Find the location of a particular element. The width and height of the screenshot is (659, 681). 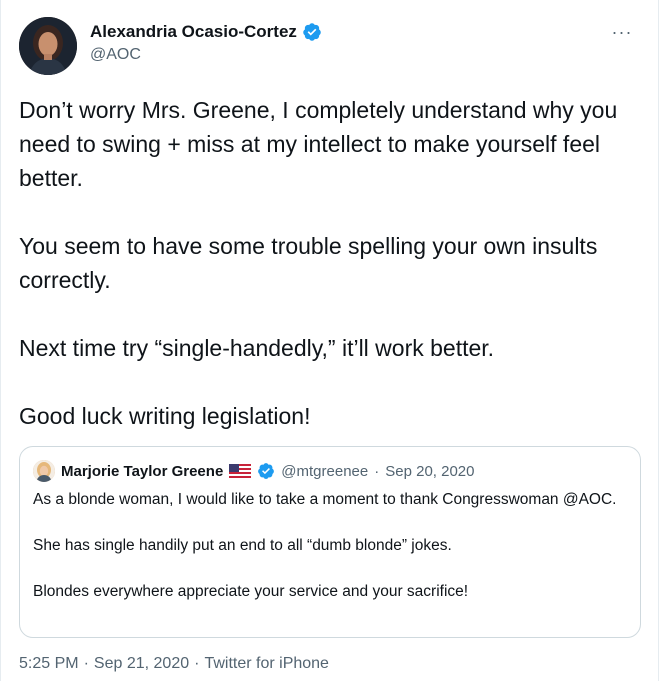

author-avatar is located at coordinates (48, 46).